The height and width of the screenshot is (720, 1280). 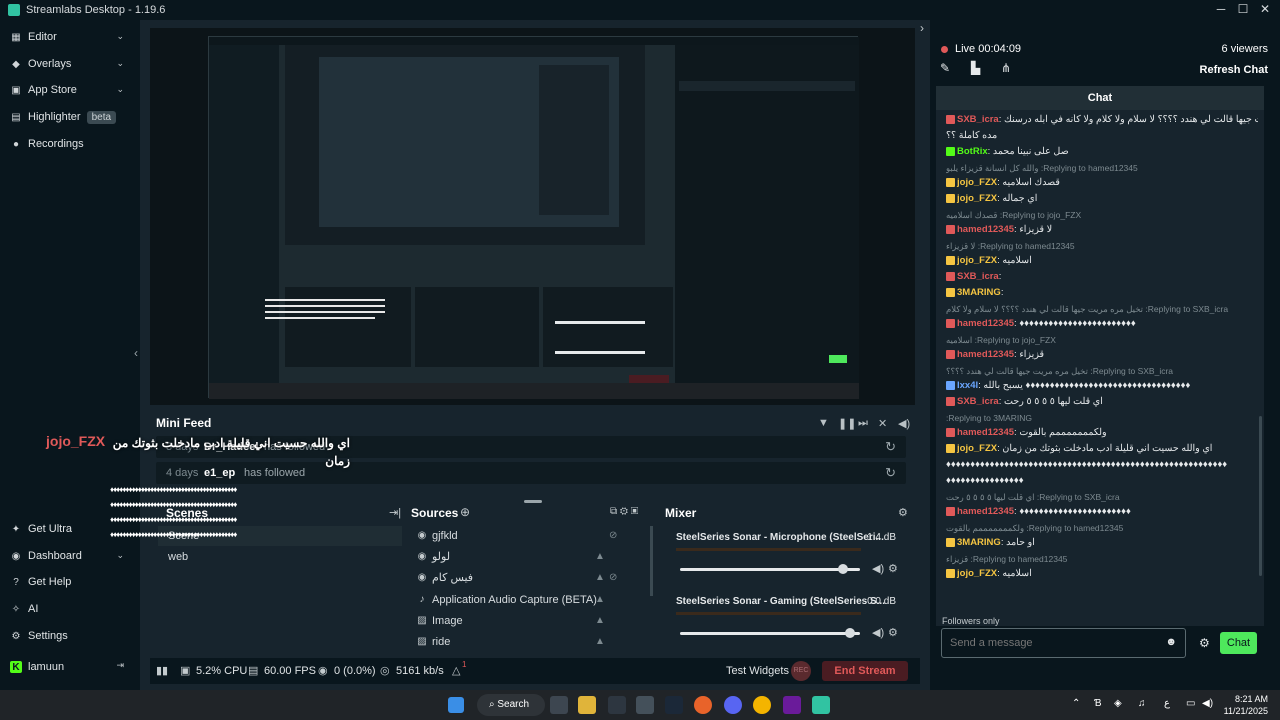 What do you see at coordinates (801, 671) in the screenshot?
I see `record-button: REC` at bounding box center [801, 671].